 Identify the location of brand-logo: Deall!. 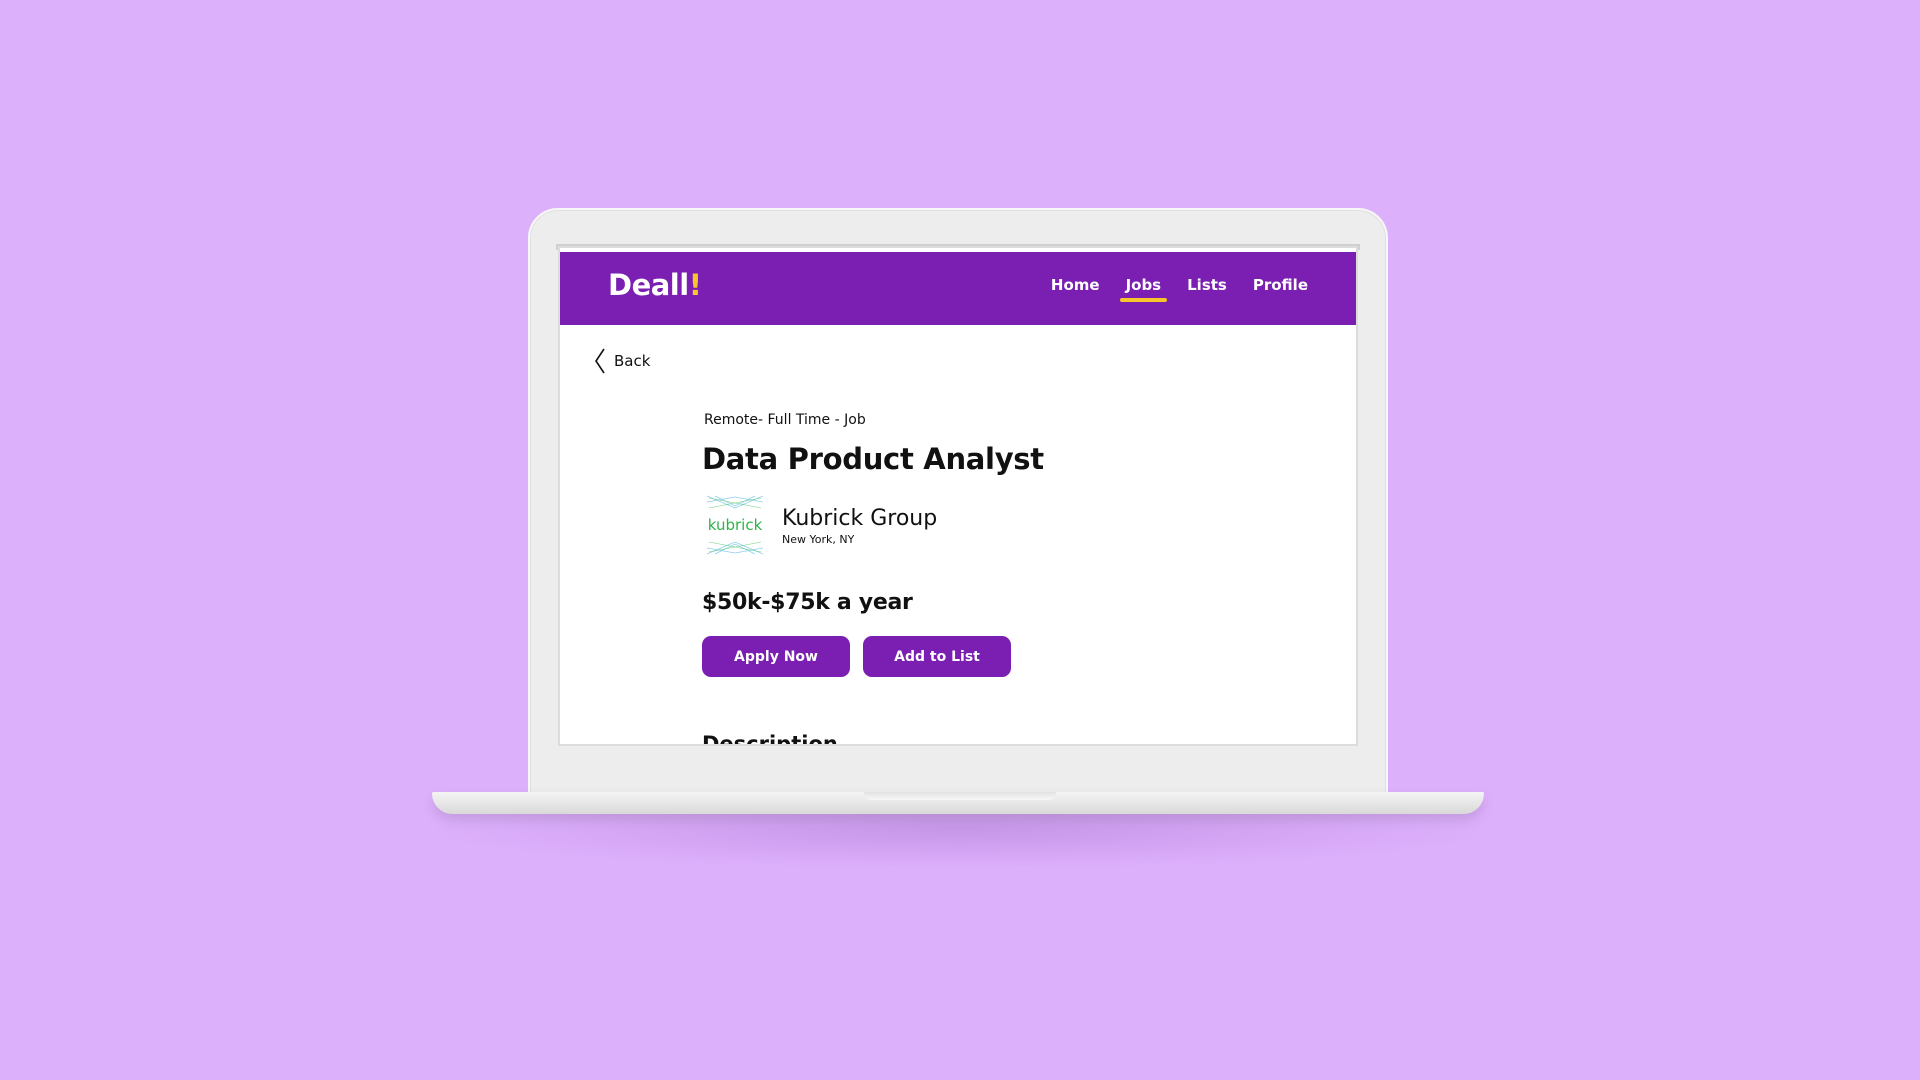
(655, 285).